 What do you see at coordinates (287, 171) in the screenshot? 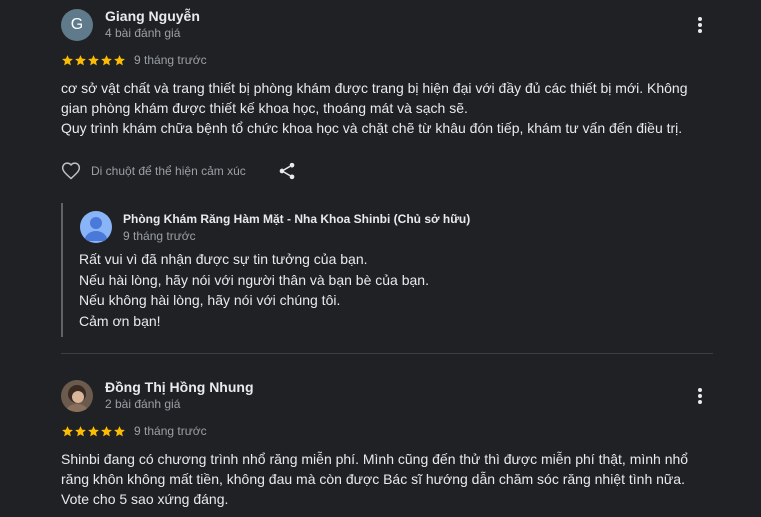
I see `share-icon` at bounding box center [287, 171].